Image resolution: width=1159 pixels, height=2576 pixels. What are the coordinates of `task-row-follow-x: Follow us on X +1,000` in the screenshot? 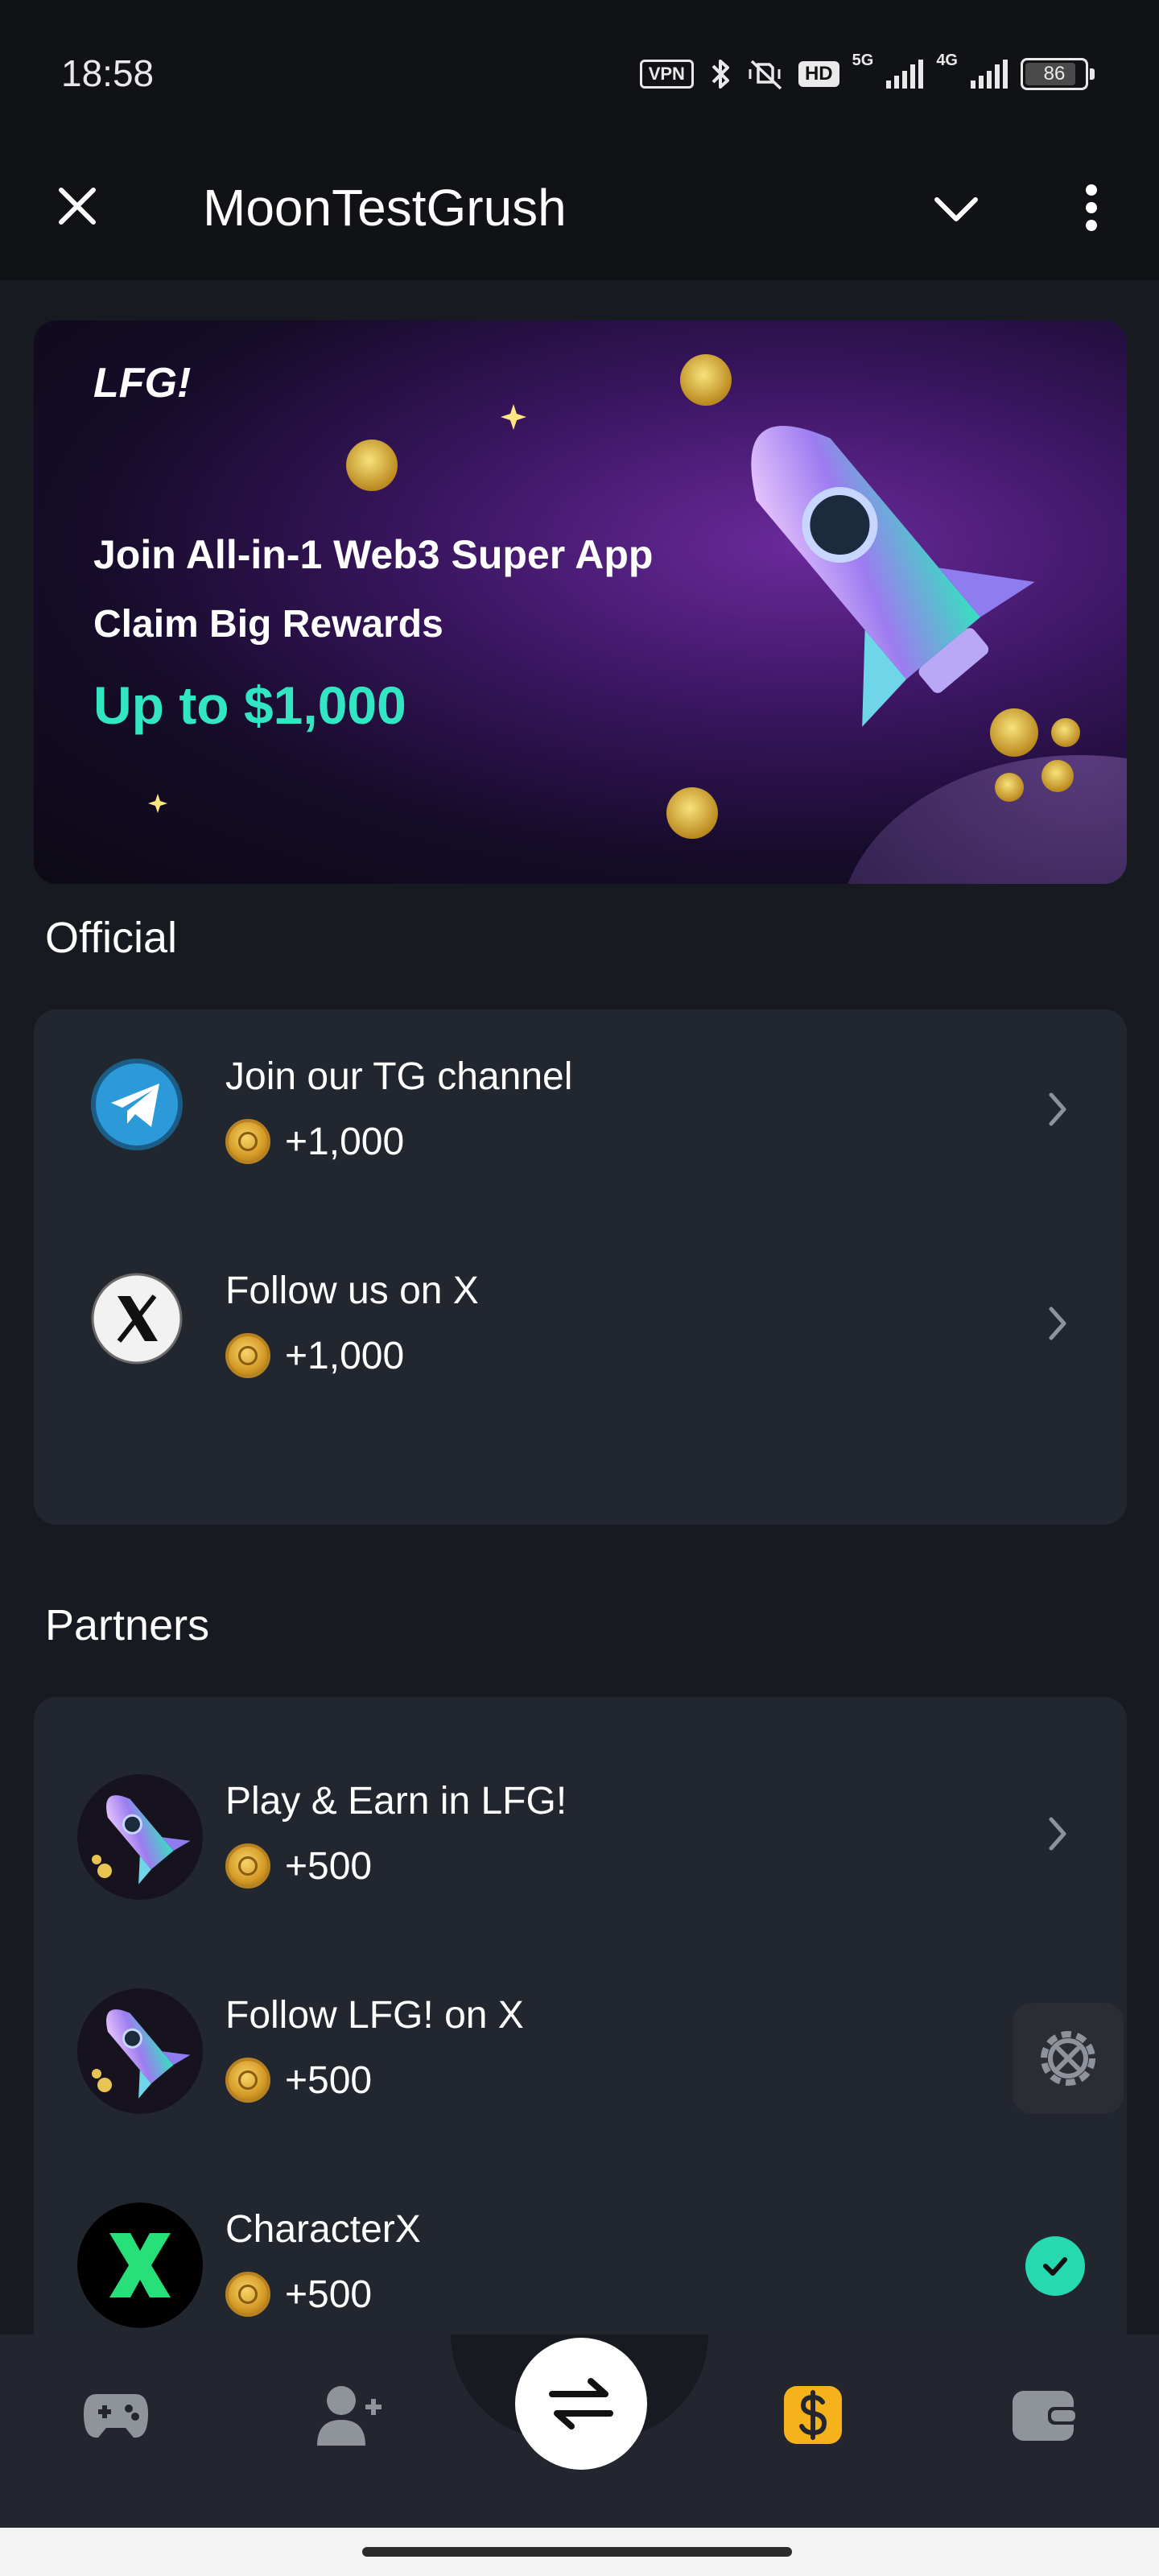 It's located at (580, 1336).